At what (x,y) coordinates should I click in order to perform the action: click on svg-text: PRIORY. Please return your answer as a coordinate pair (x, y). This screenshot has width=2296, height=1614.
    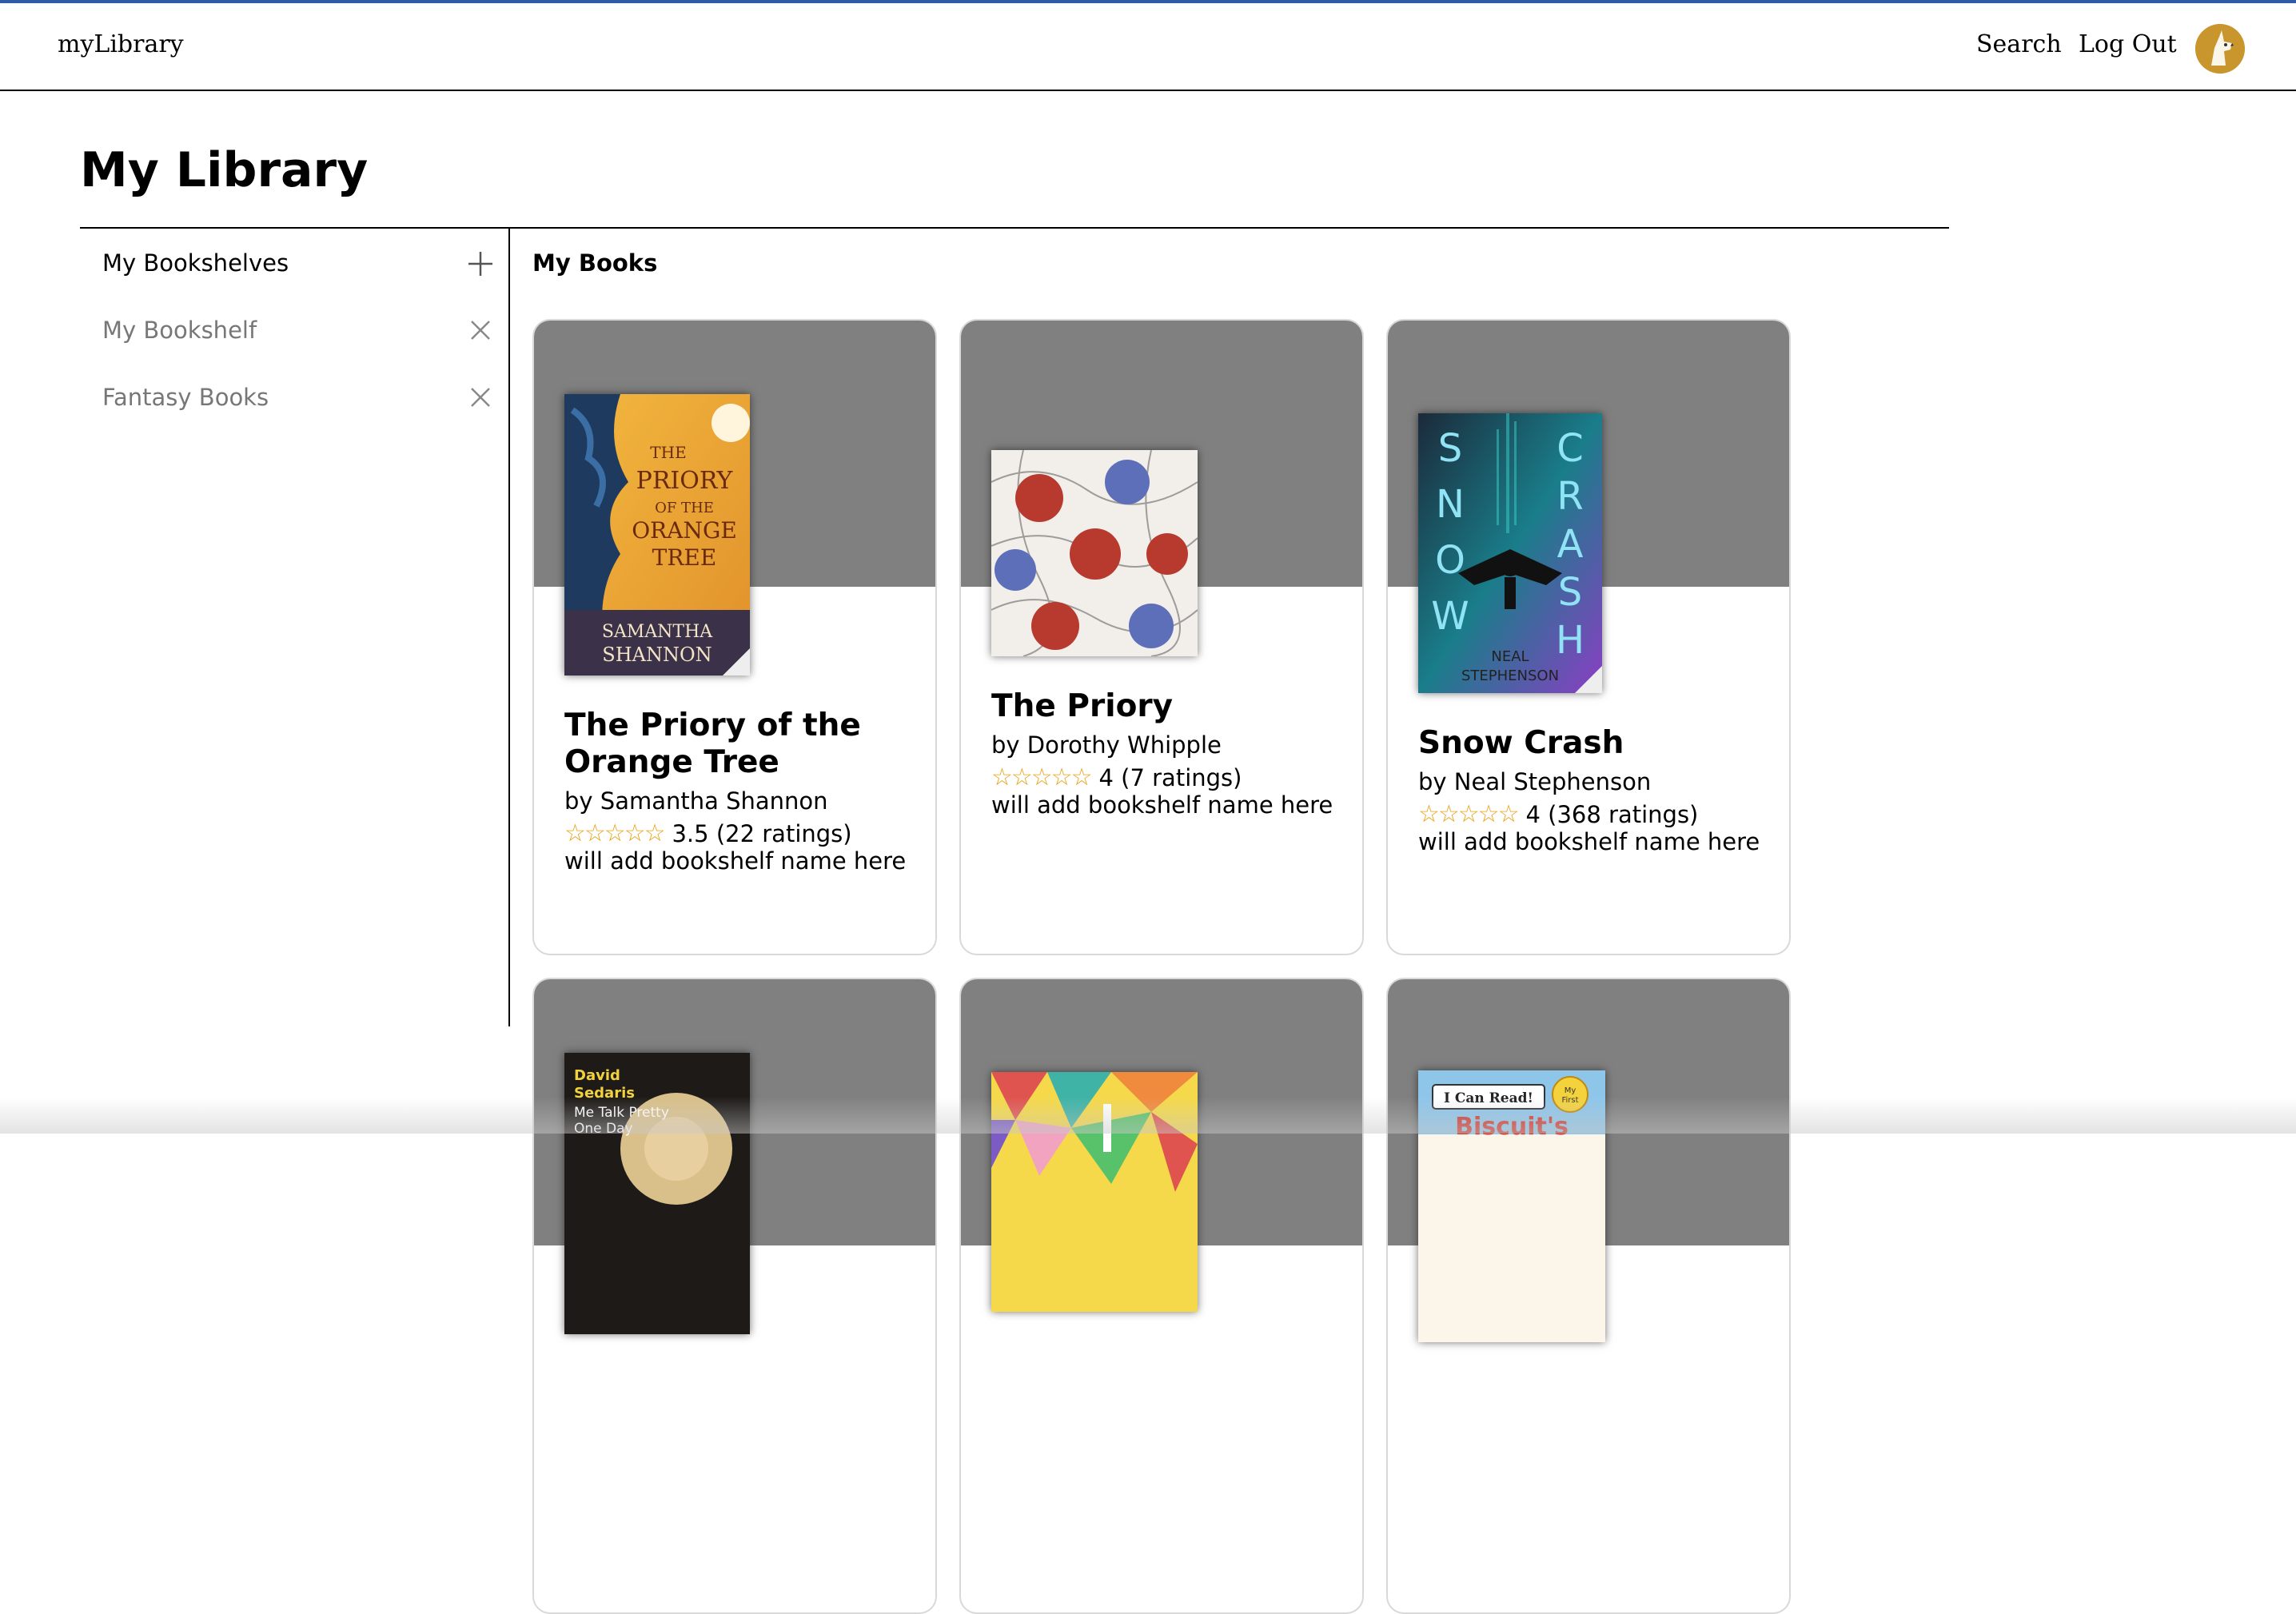
    Looking at the image, I should click on (685, 481).